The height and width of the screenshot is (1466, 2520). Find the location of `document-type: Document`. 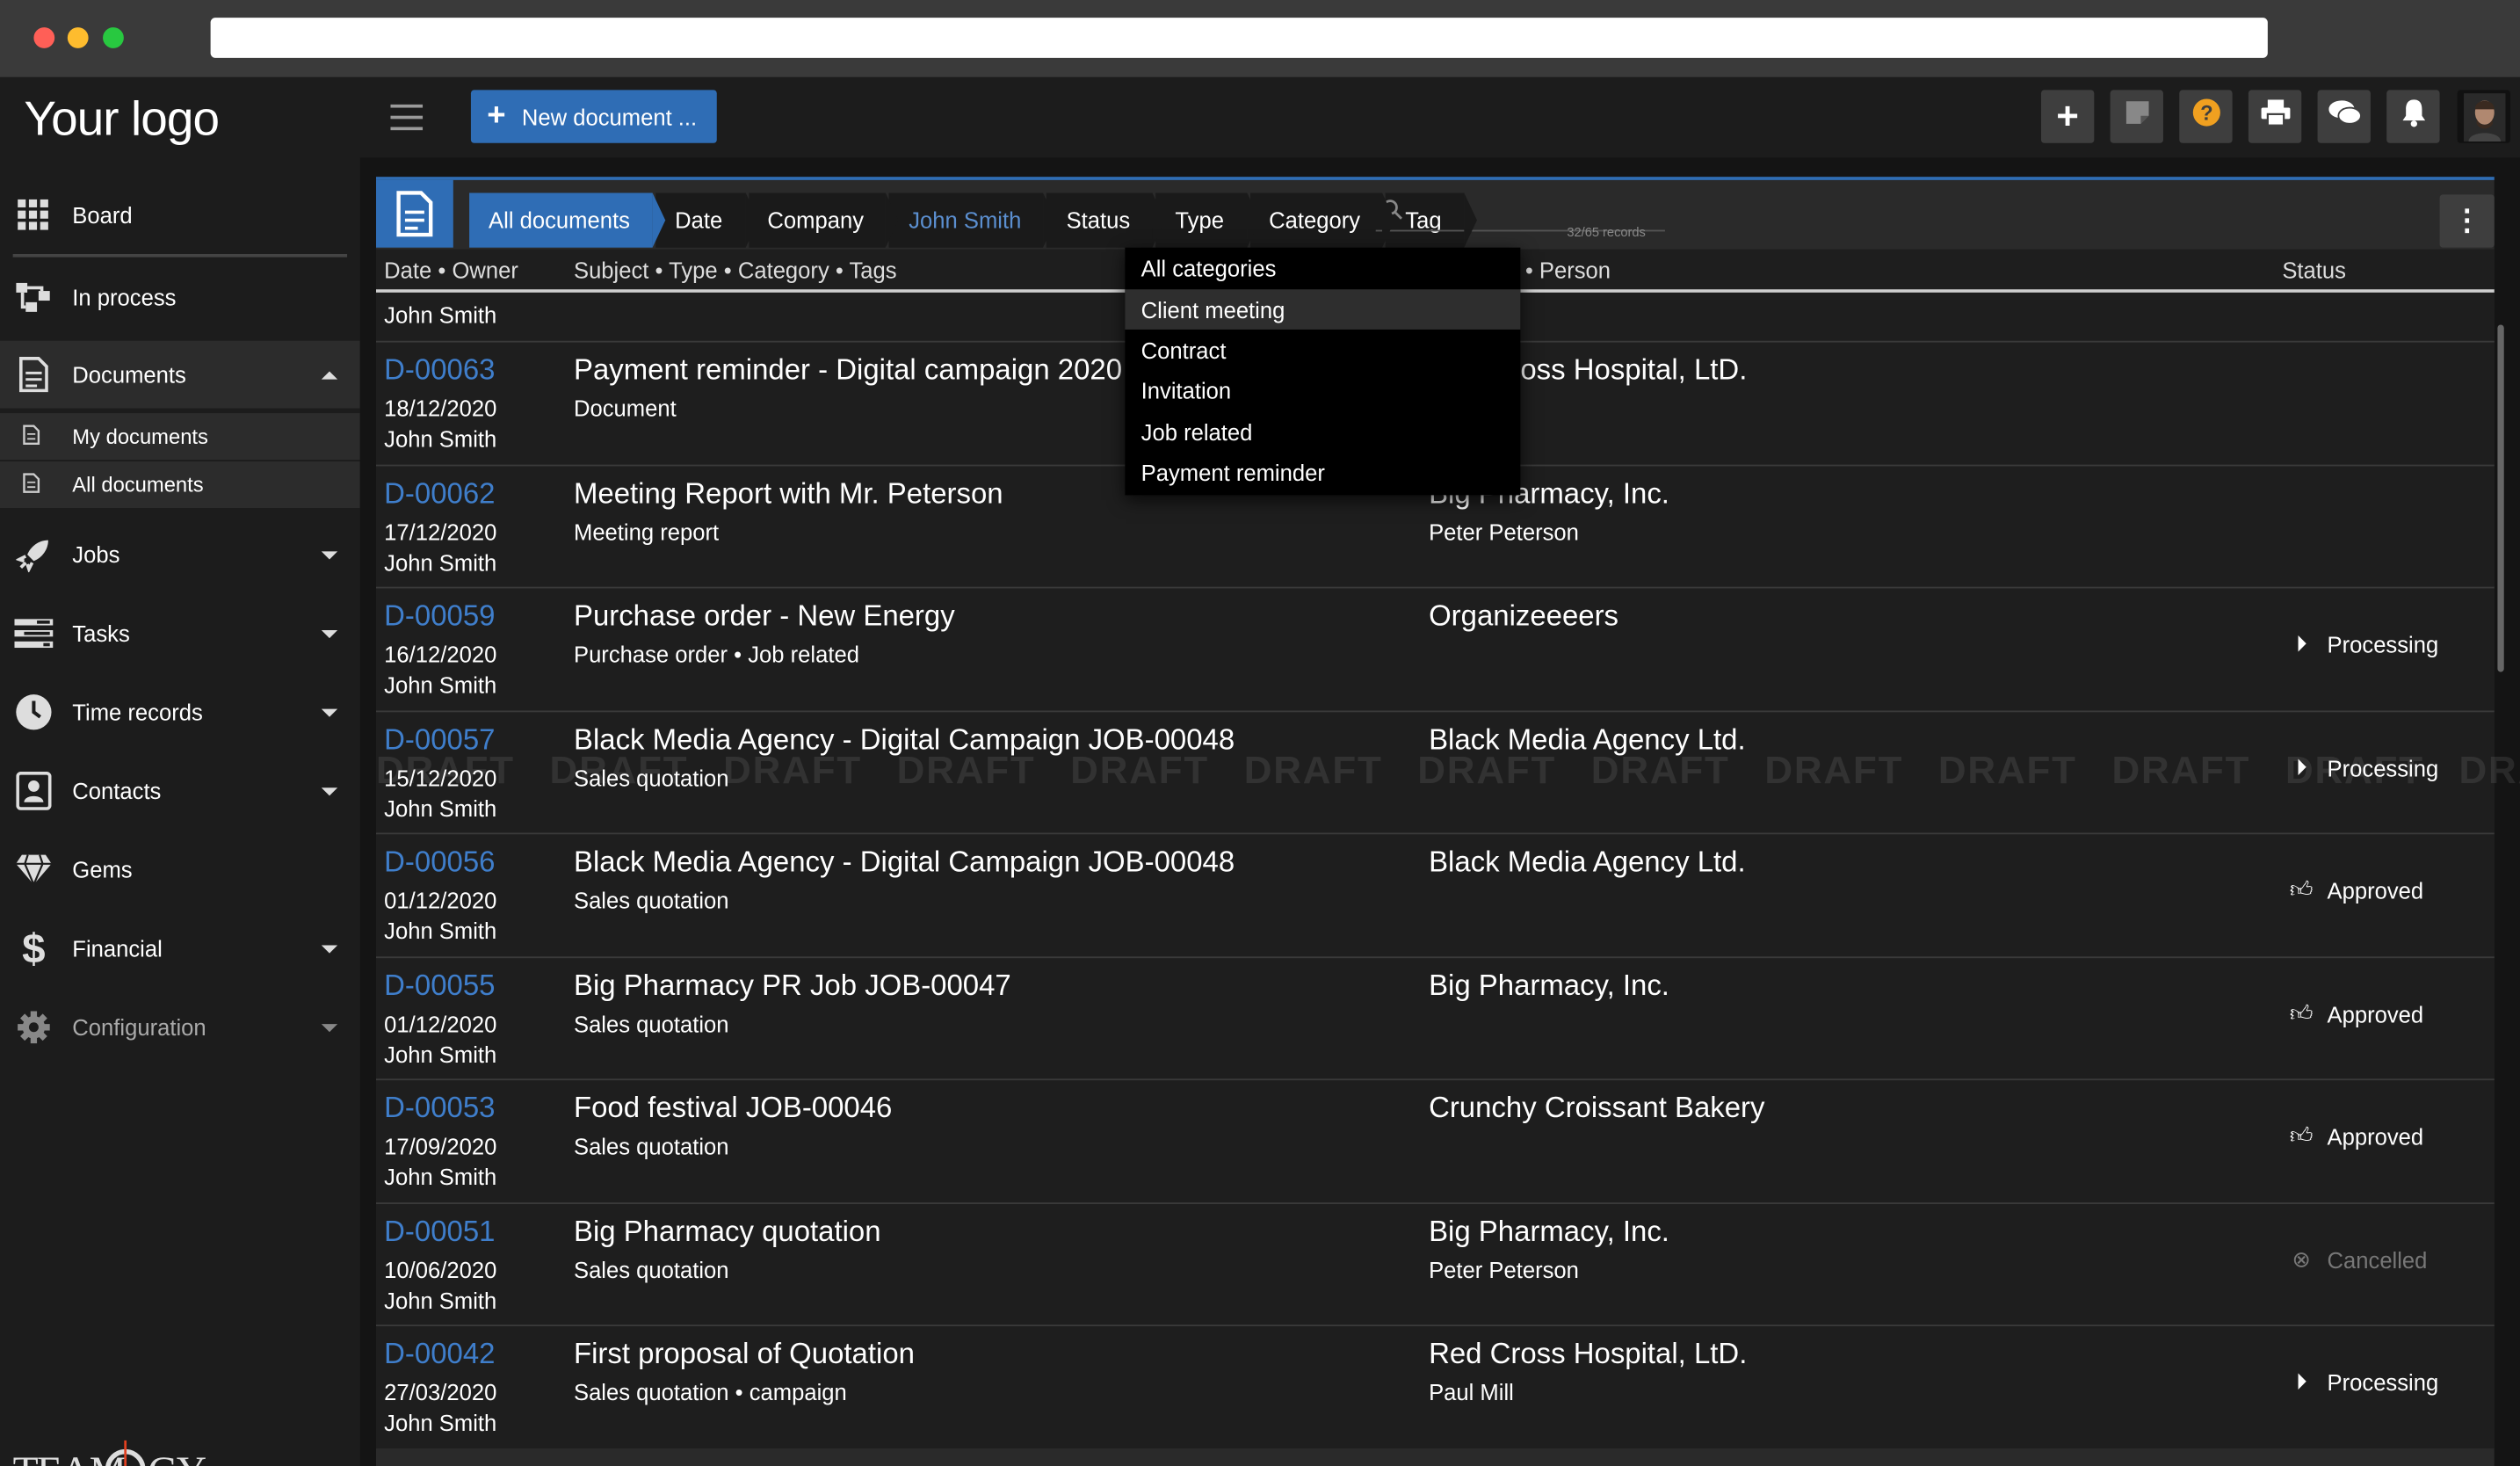

document-type: Document is located at coordinates (625, 408).